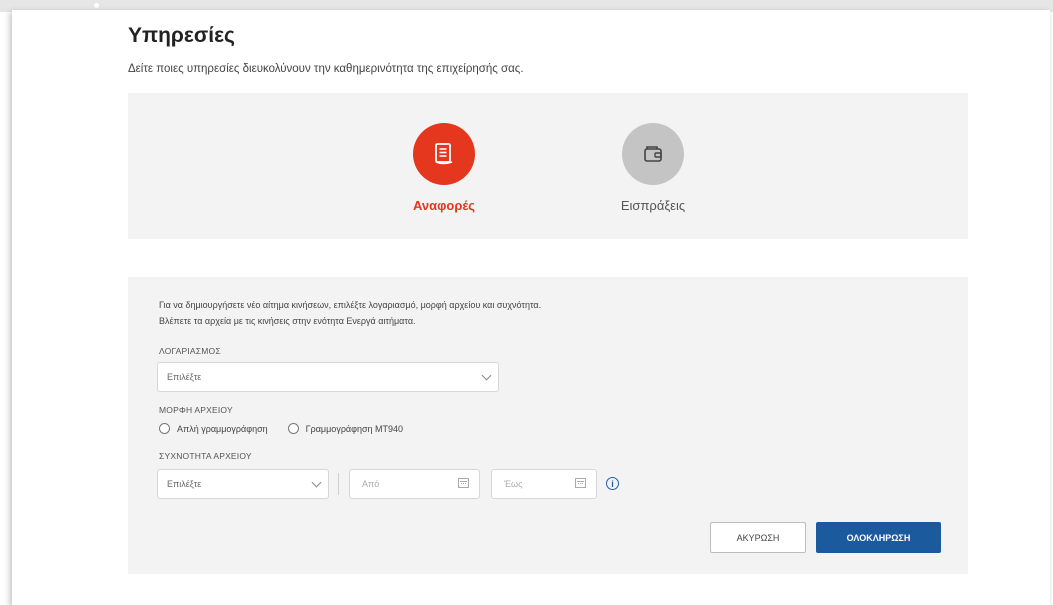  I want to click on file-format-radio-group: Απλή γραμμογράφηση Γραμμογράφηση MT940, so click(291, 428).